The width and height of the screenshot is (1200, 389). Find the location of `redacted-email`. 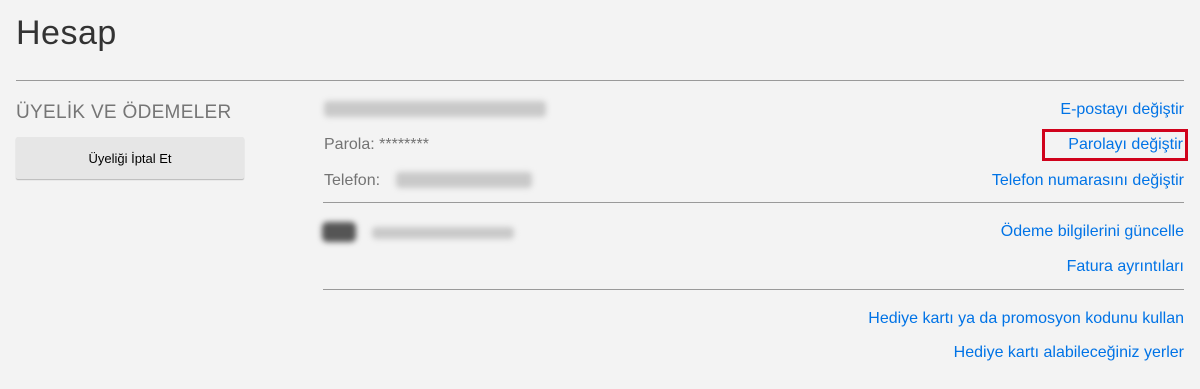

redacted-email is located at coordinates (435, 109).